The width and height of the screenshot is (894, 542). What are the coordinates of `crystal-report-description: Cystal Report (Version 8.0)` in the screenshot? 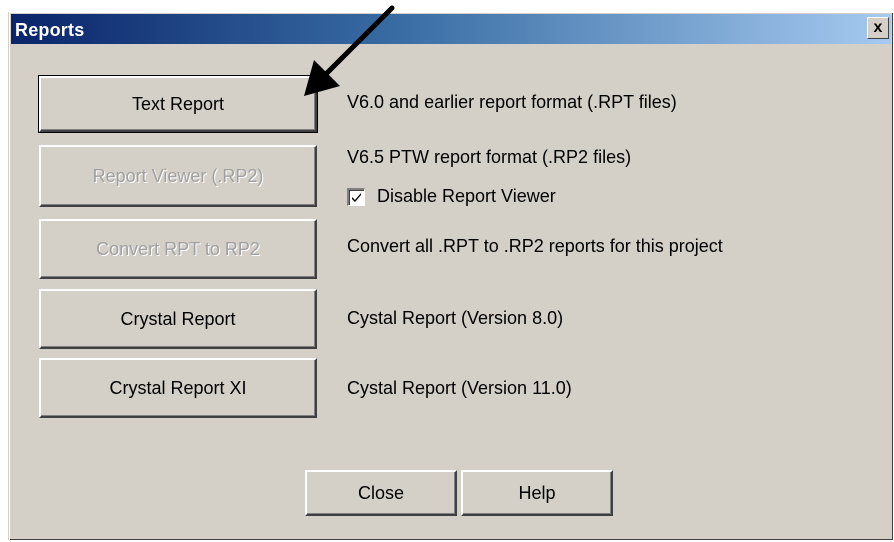 It's located at (455, 318).